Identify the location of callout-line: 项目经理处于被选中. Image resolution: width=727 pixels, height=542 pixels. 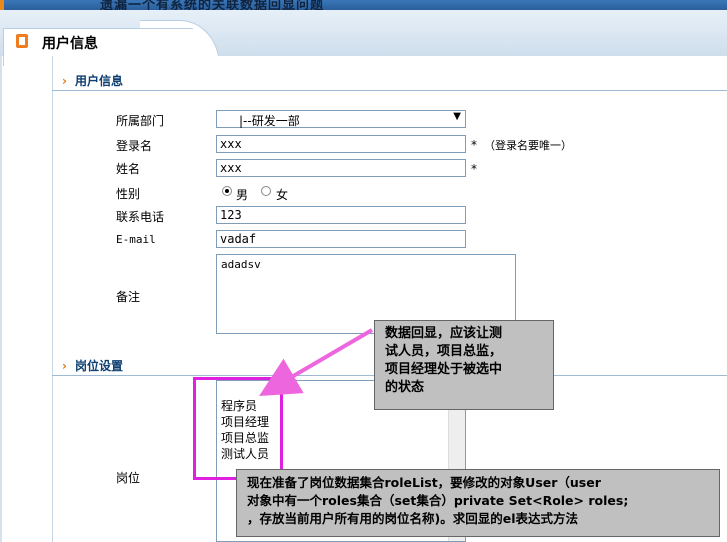
(444, 369).